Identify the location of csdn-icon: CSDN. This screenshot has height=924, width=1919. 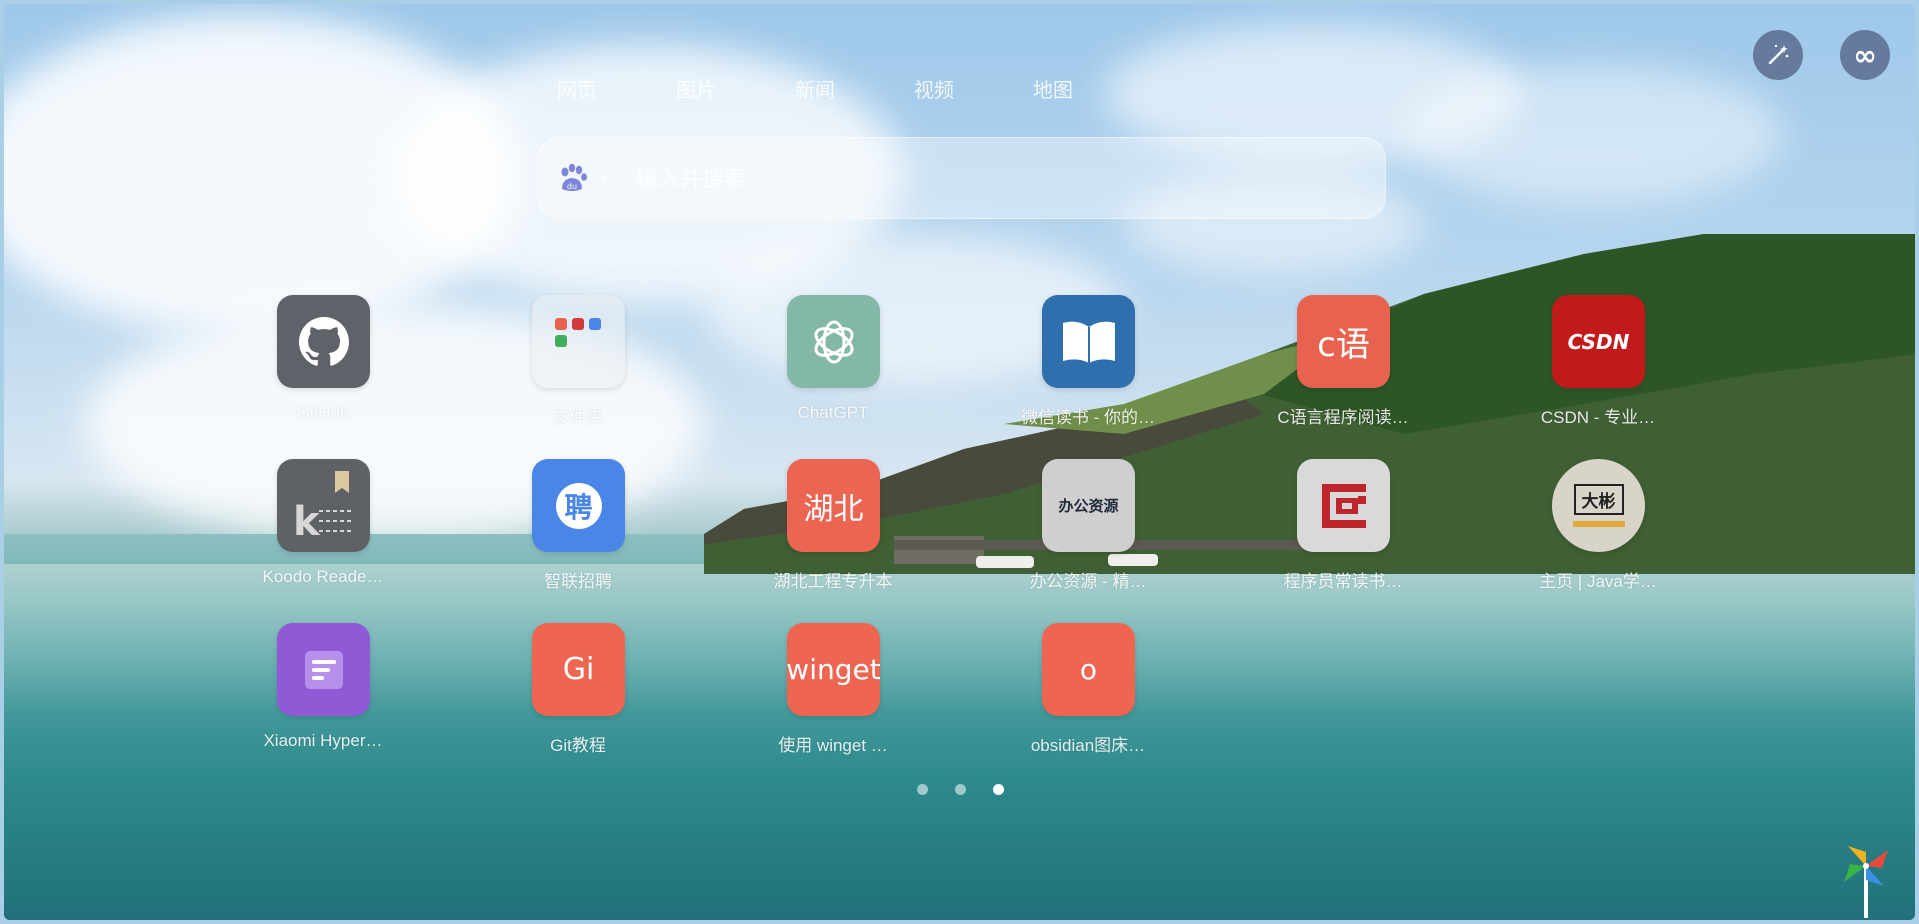
(1598, 341).